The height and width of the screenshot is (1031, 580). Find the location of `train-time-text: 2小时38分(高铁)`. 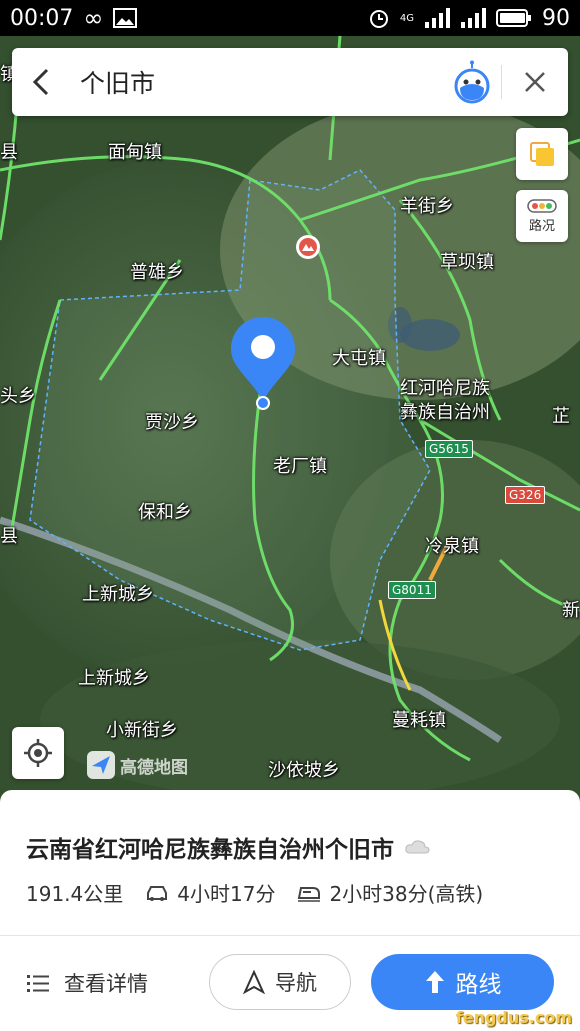

train-time-text: 2小时38分(高铁) is located at coordinates (406, 894).